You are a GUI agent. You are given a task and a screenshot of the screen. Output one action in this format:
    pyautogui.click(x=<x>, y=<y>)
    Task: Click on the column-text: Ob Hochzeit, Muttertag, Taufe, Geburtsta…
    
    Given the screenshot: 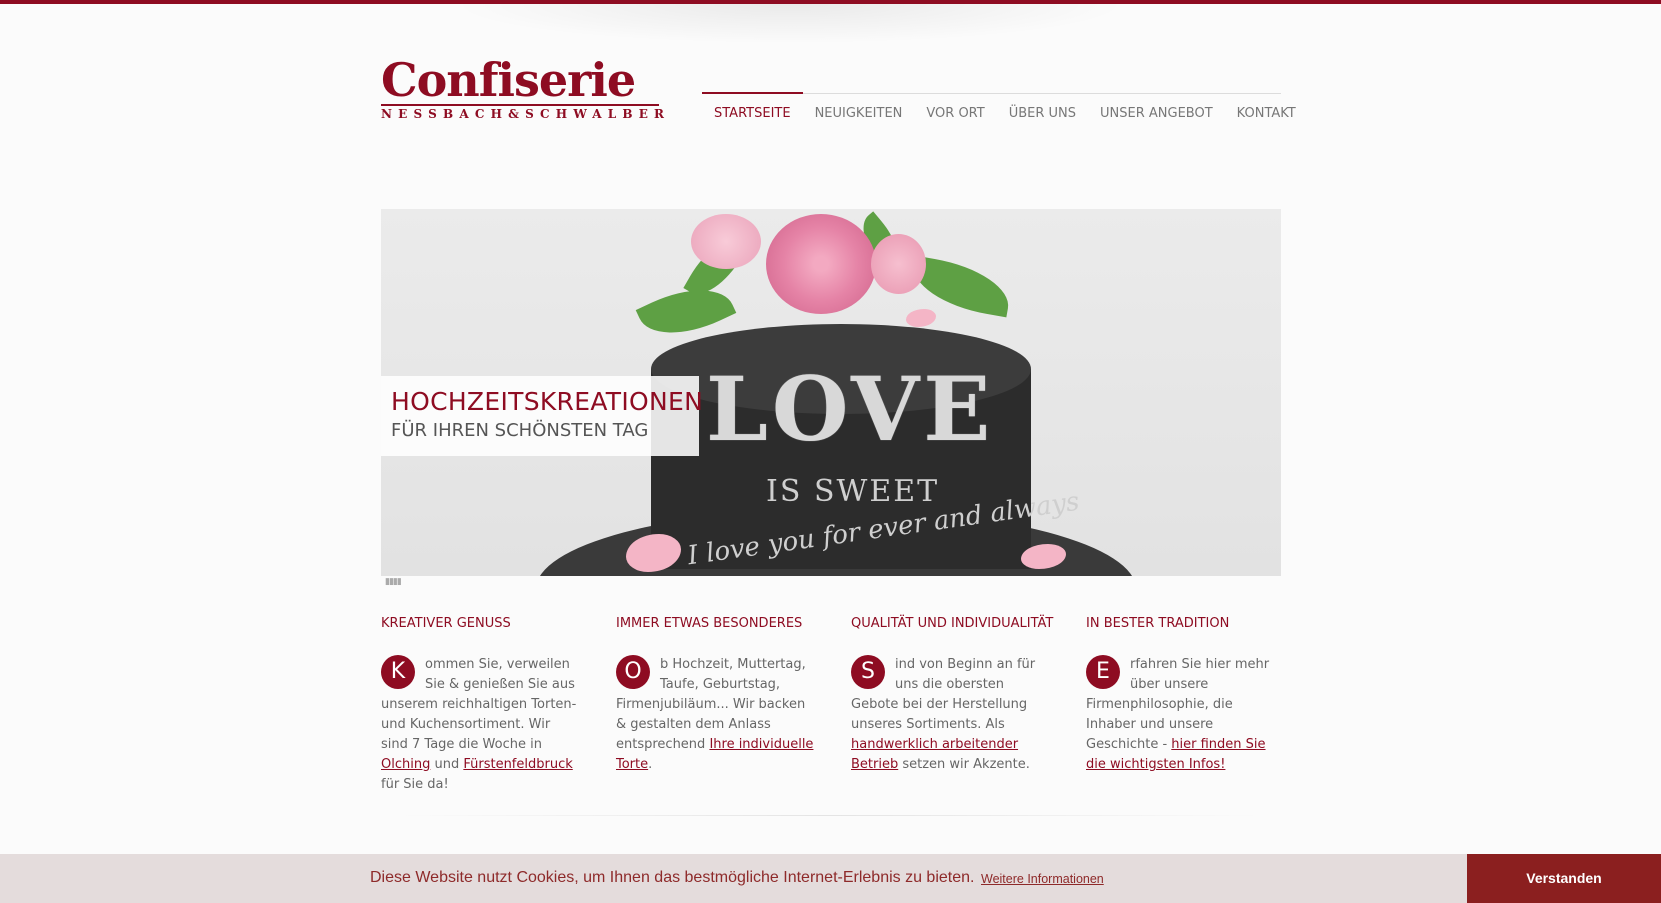 What is the action you would take?
    pyautogui.click(x=716, y=715)
    